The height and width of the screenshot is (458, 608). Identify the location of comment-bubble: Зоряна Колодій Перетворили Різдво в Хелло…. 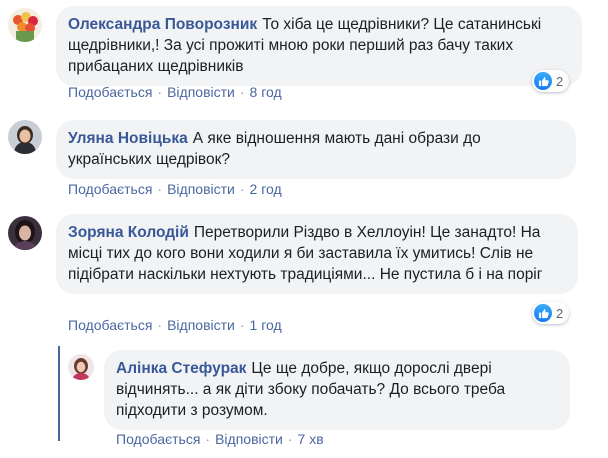
(317, 254).